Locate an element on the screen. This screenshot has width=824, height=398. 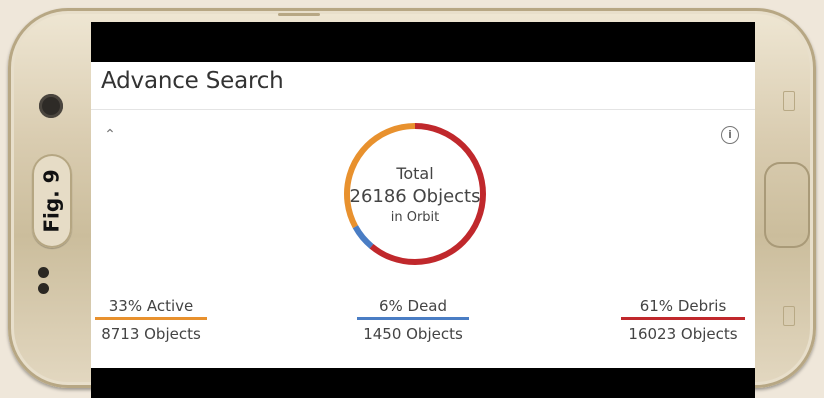
phone-speaker-slot is located at coordinates (299, 14).